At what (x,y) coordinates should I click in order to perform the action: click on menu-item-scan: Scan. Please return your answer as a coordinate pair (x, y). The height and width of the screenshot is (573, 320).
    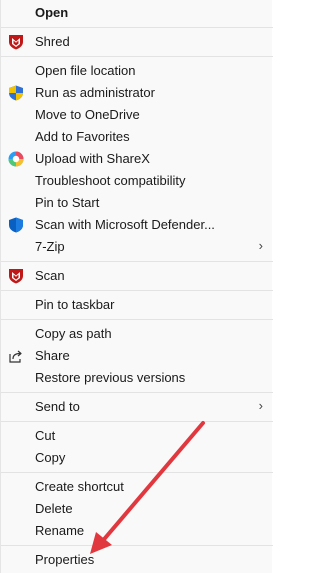
    Looking at the image, I should click on (137, 276).